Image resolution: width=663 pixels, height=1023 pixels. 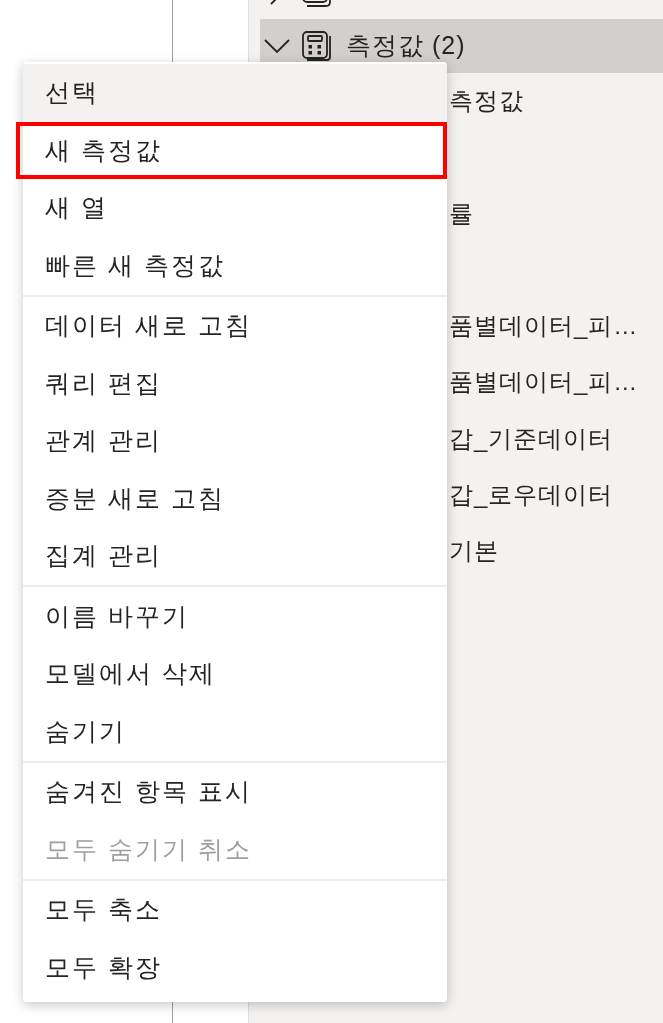 What do you see at coordinates (235, 674) in the screenshot?
I see `menu-item: 모델에서 삭제` at bounding box center [235, 674].